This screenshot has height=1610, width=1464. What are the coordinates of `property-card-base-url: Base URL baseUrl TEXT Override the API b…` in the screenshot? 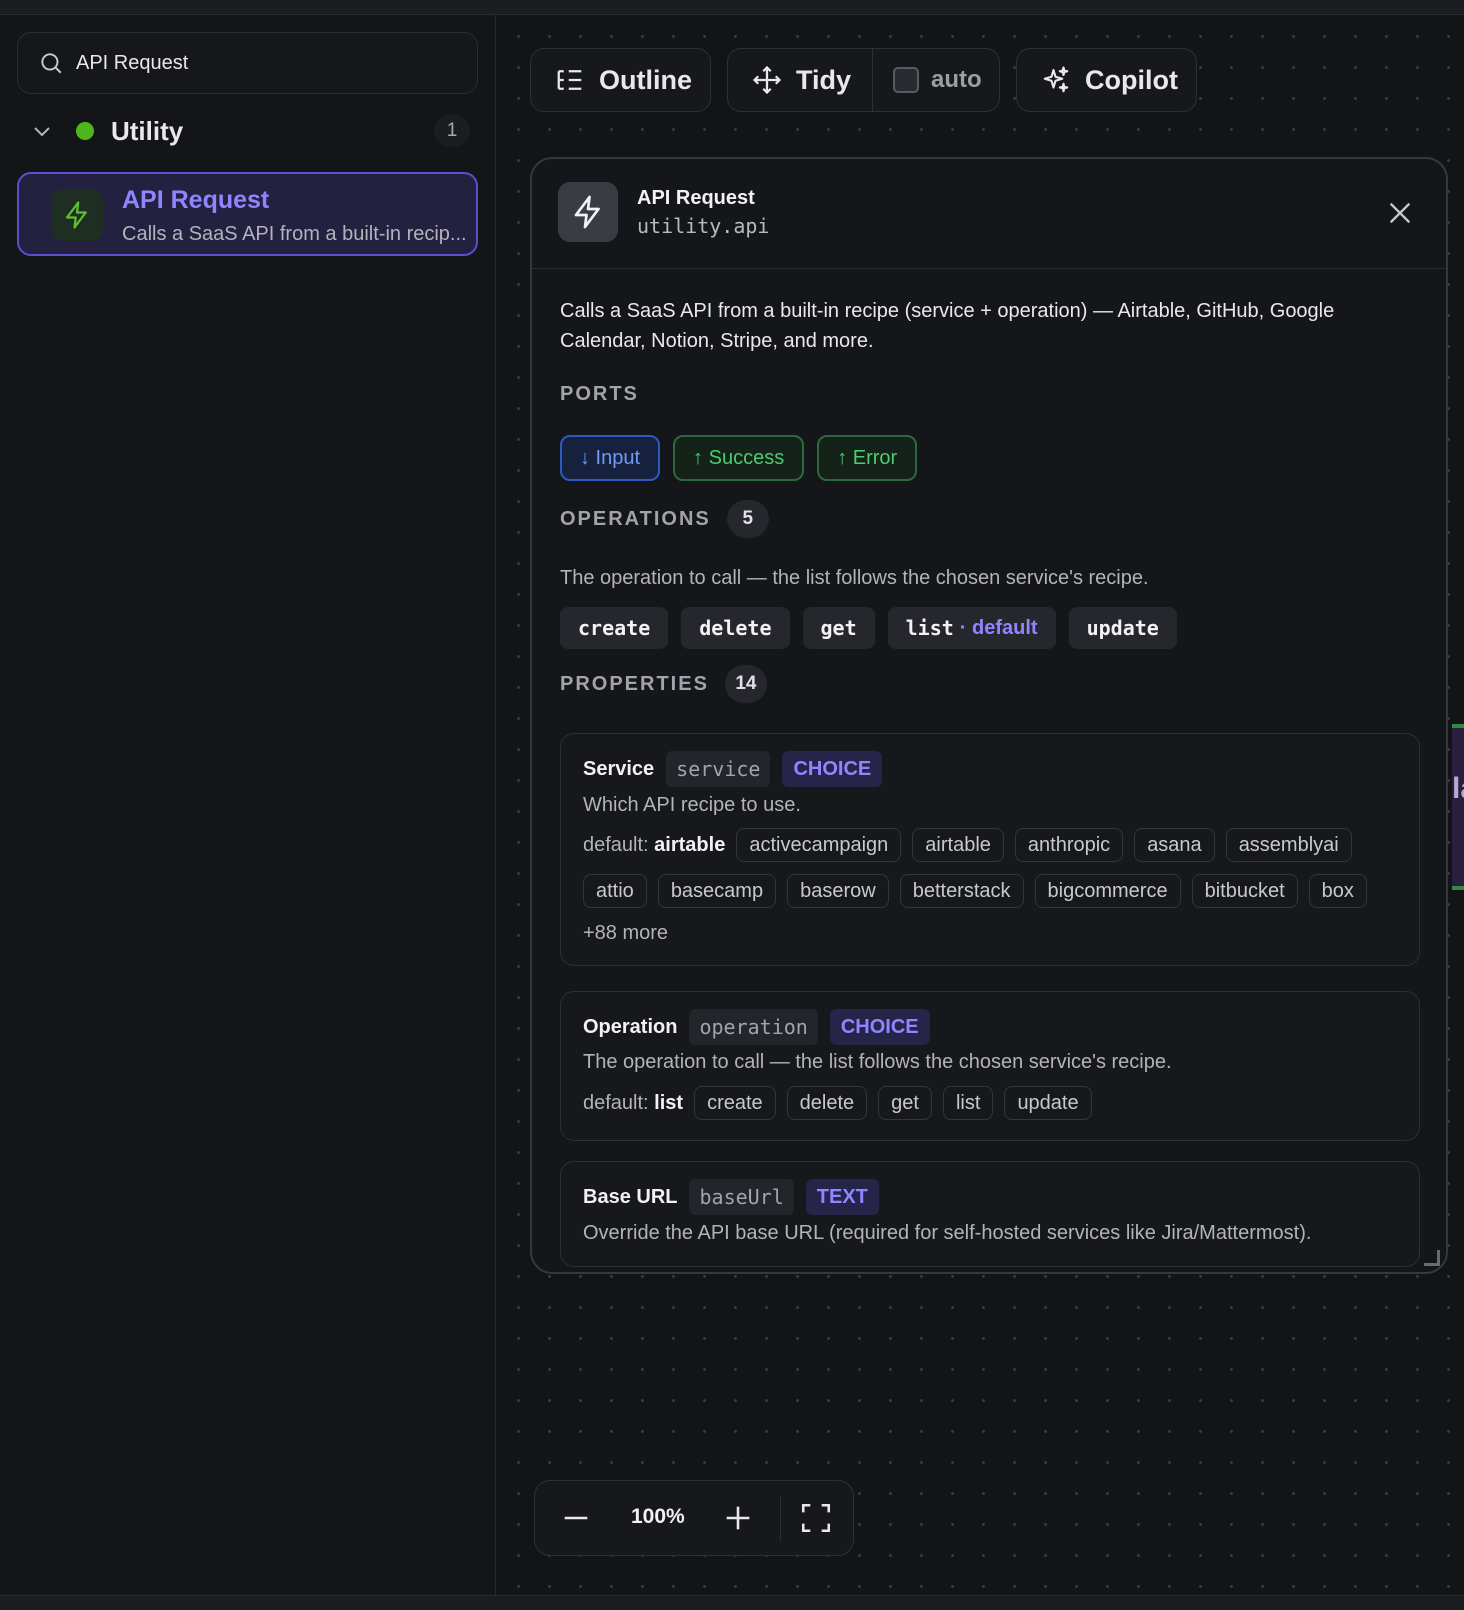 It's located at (990, 1214).